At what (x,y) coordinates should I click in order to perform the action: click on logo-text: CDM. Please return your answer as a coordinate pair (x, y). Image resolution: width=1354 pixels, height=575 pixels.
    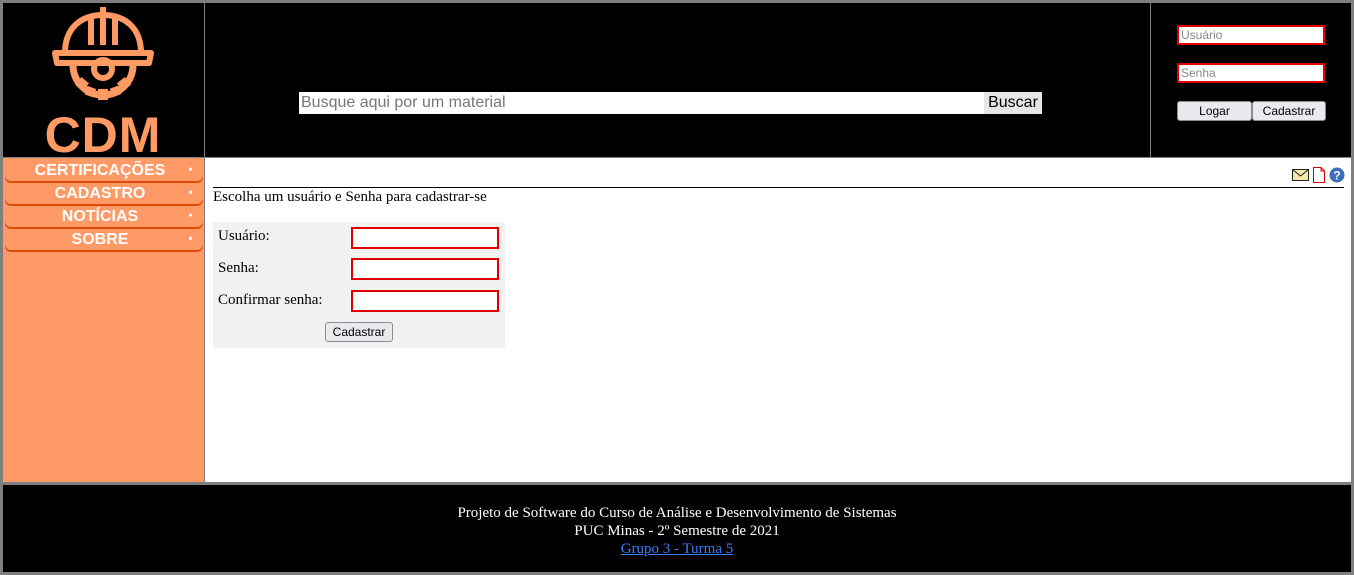
    Looking at the image, I should click on (103, 135).